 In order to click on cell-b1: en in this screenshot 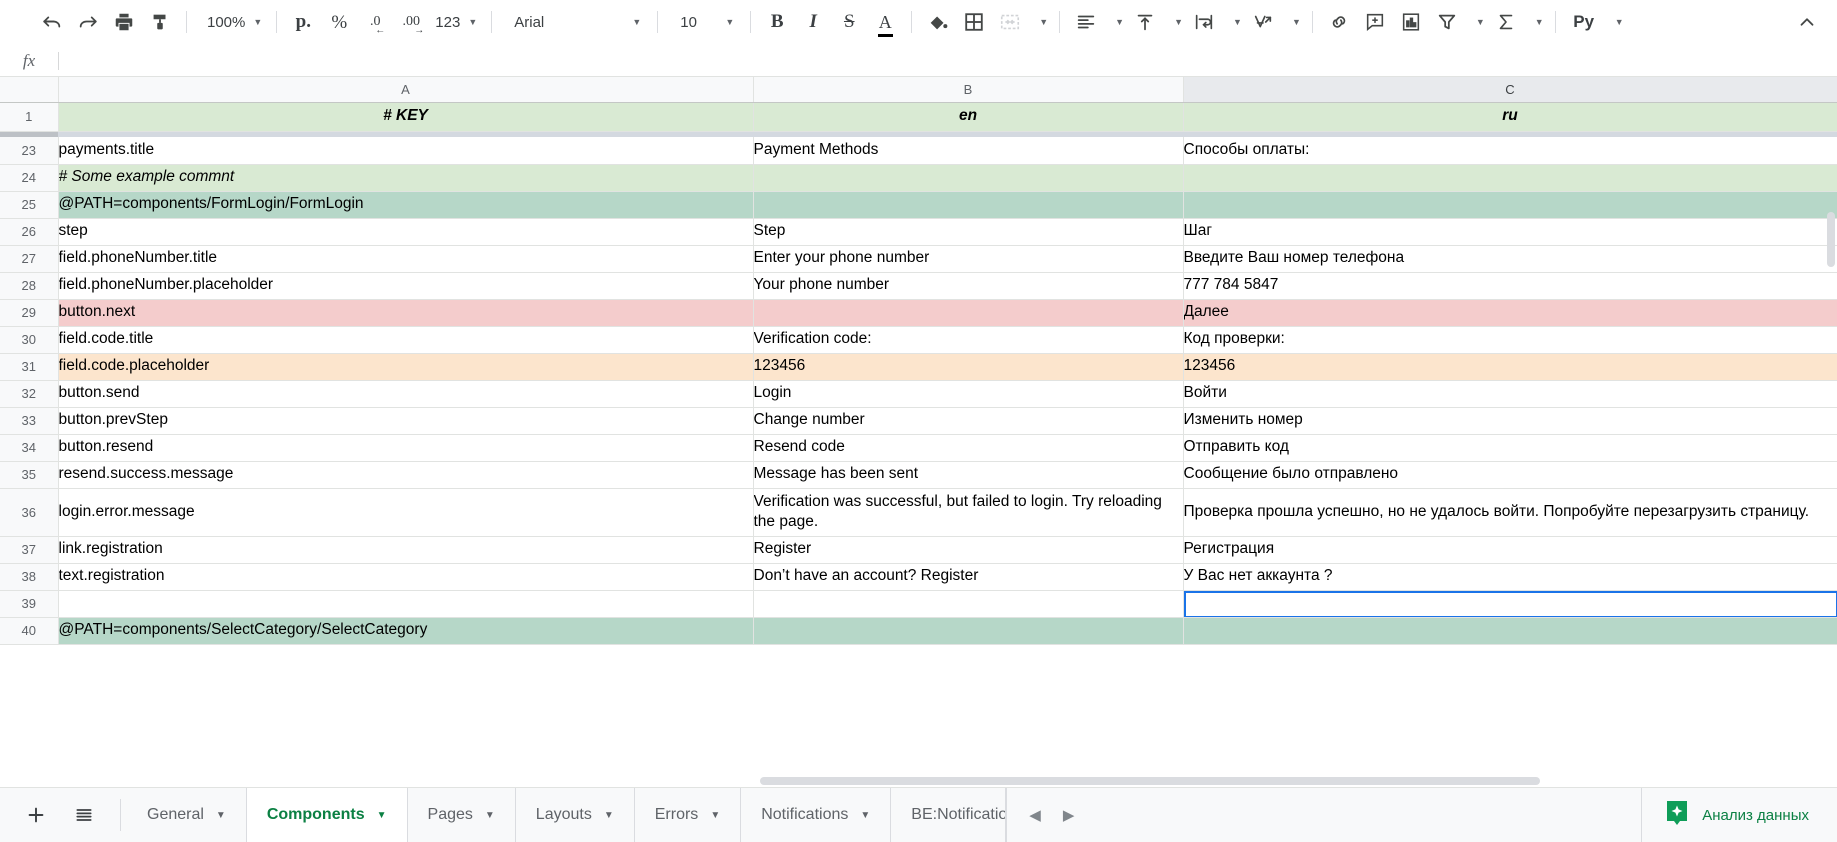, I will do `click(968, 117)`.